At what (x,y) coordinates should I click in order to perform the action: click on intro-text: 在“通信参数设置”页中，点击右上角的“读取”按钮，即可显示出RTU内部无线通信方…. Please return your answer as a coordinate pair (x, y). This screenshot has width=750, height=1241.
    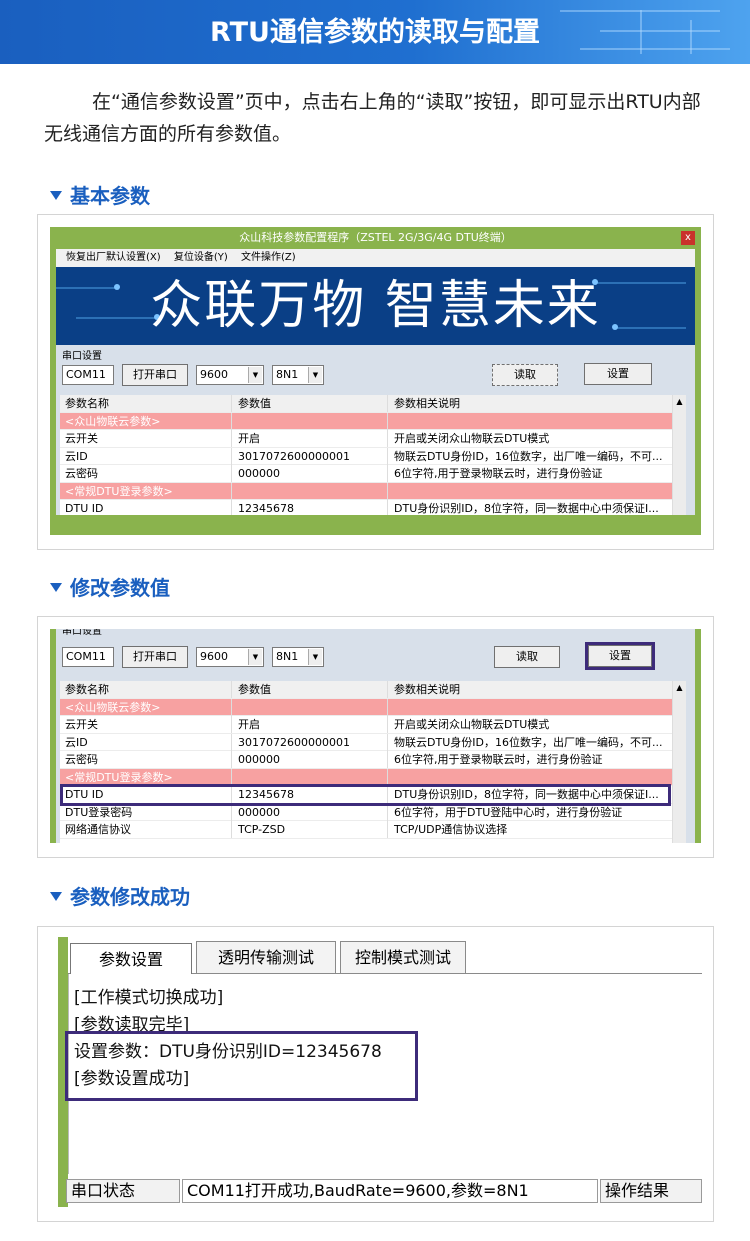
    Looking at the image, I should click on (372, 118).